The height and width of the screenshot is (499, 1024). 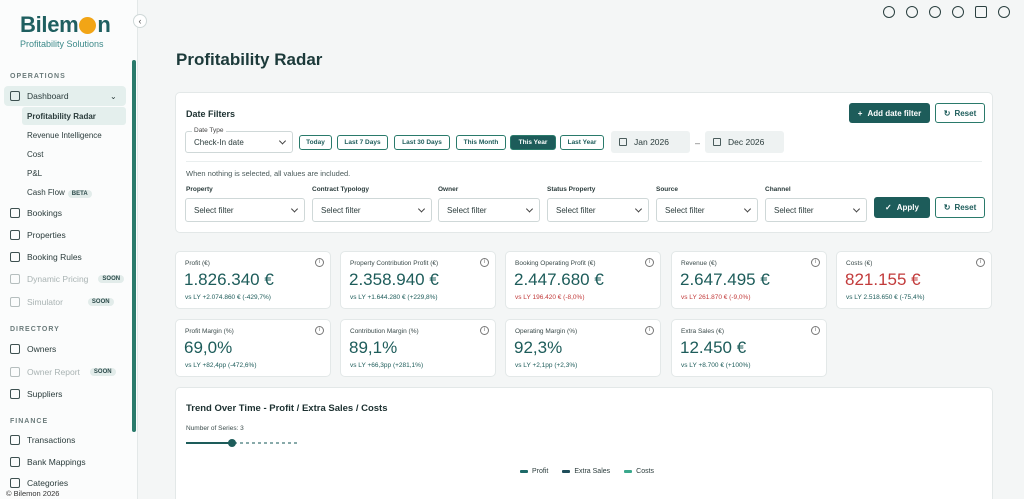 I want to click on legend-item-costs: Costs, so click(x=639, y=471).